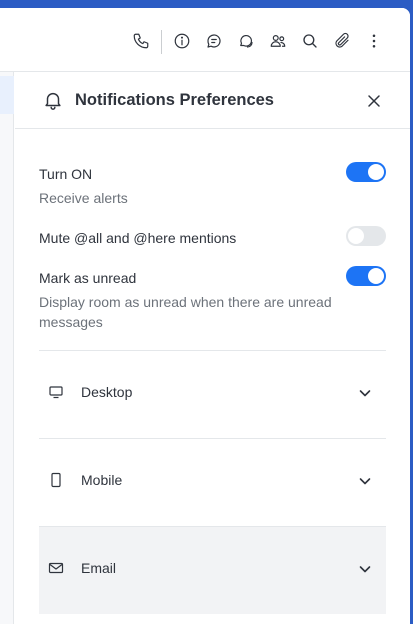  Describe the element at coordinates (83, 198) in the screenshot. I see `turn-on-hint: Receive alerts` at that location.